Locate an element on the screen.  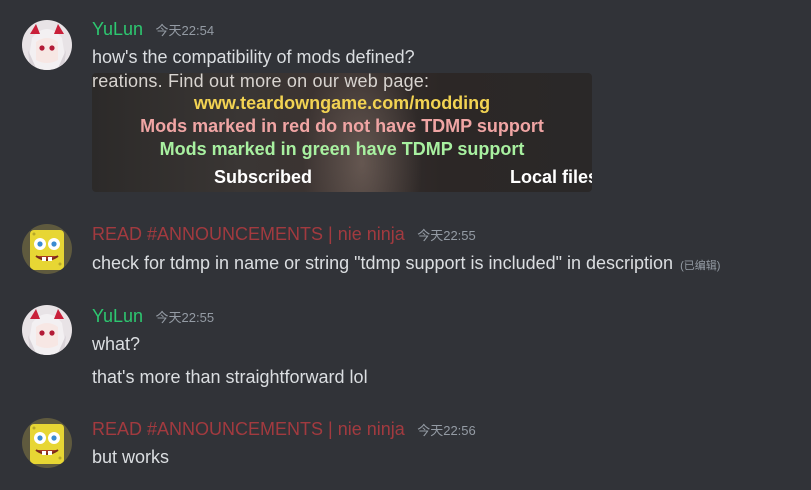
timestamp: 今天22:54 is located at coordinates (185, 30).